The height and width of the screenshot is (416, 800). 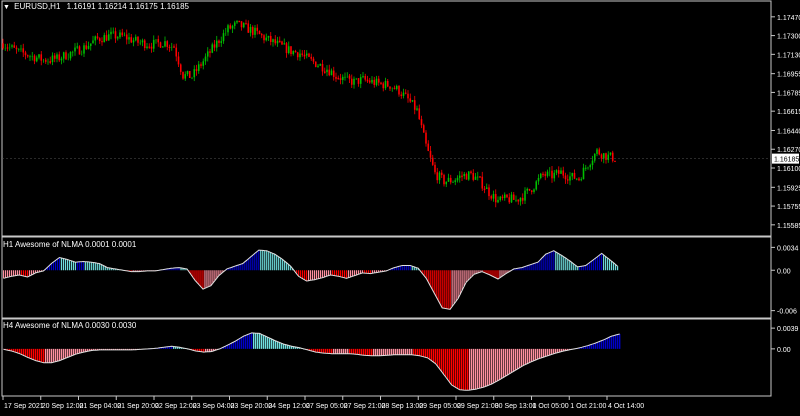 What do you see at coordinates (788, 37) in the screenshot?
I see `price-tick-label: 1.17300` at bounding box center [788, 37].